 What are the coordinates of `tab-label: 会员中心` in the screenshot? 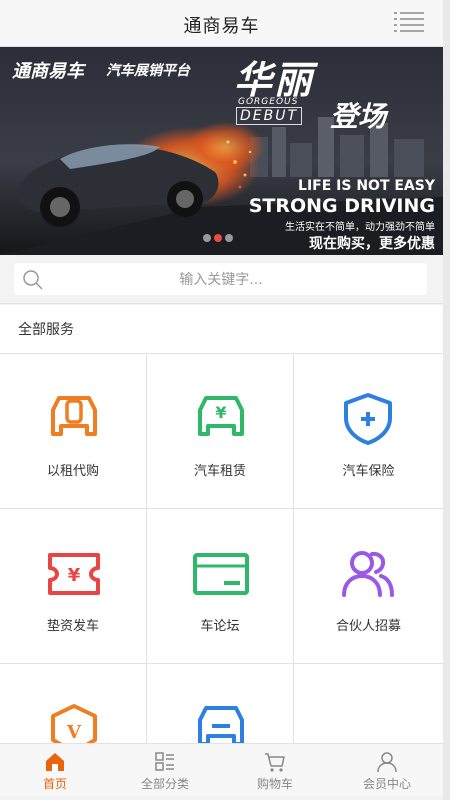 It's located at (386, 784).